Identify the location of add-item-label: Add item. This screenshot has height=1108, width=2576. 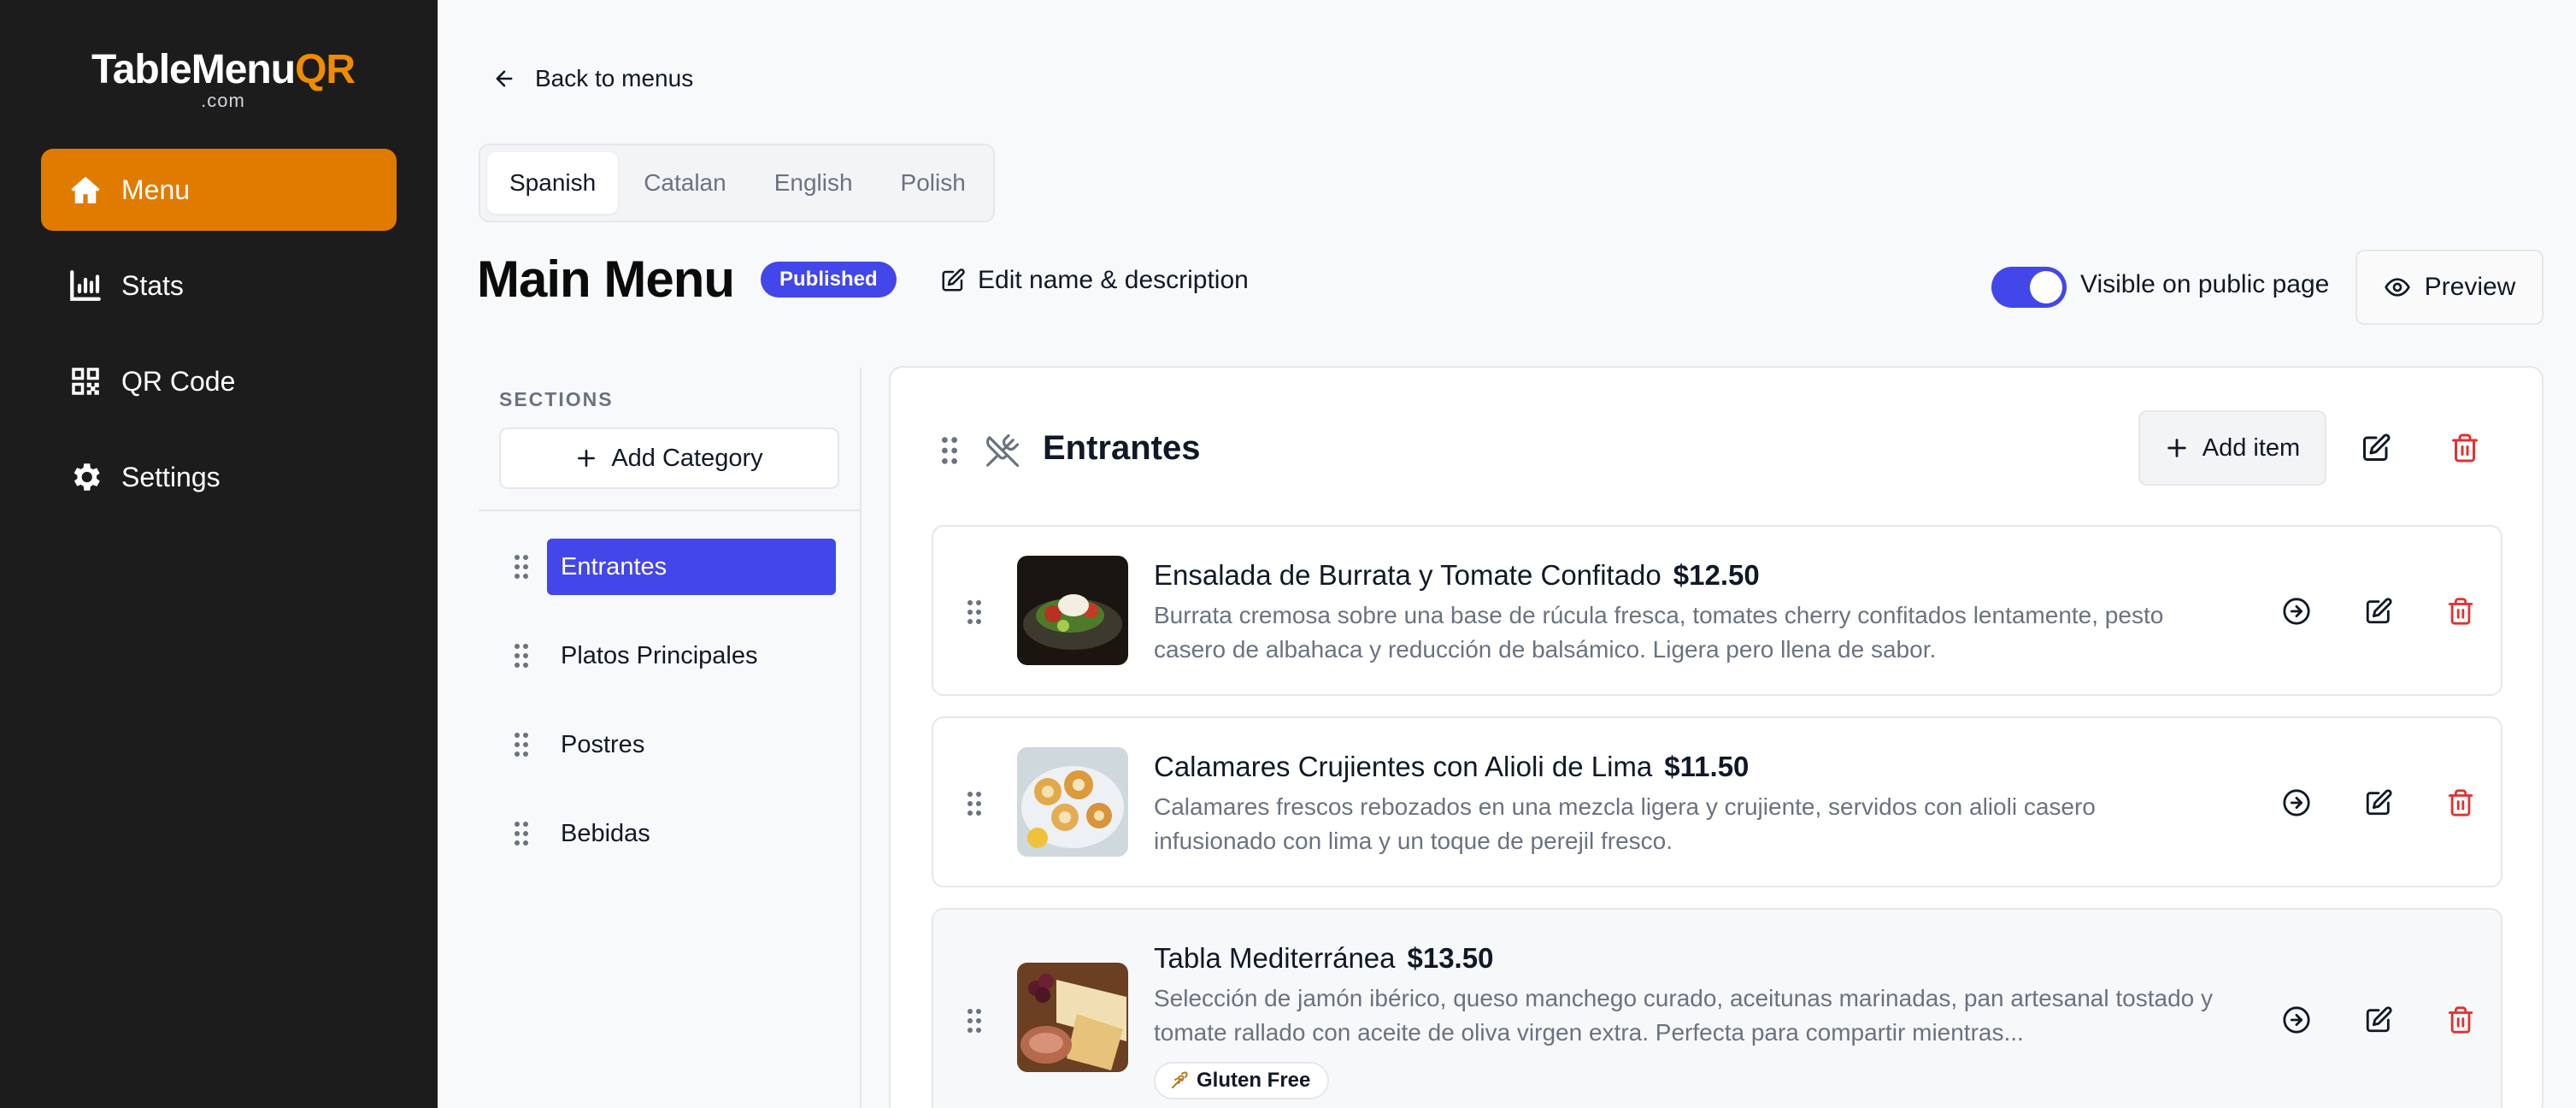
(2251, 447).